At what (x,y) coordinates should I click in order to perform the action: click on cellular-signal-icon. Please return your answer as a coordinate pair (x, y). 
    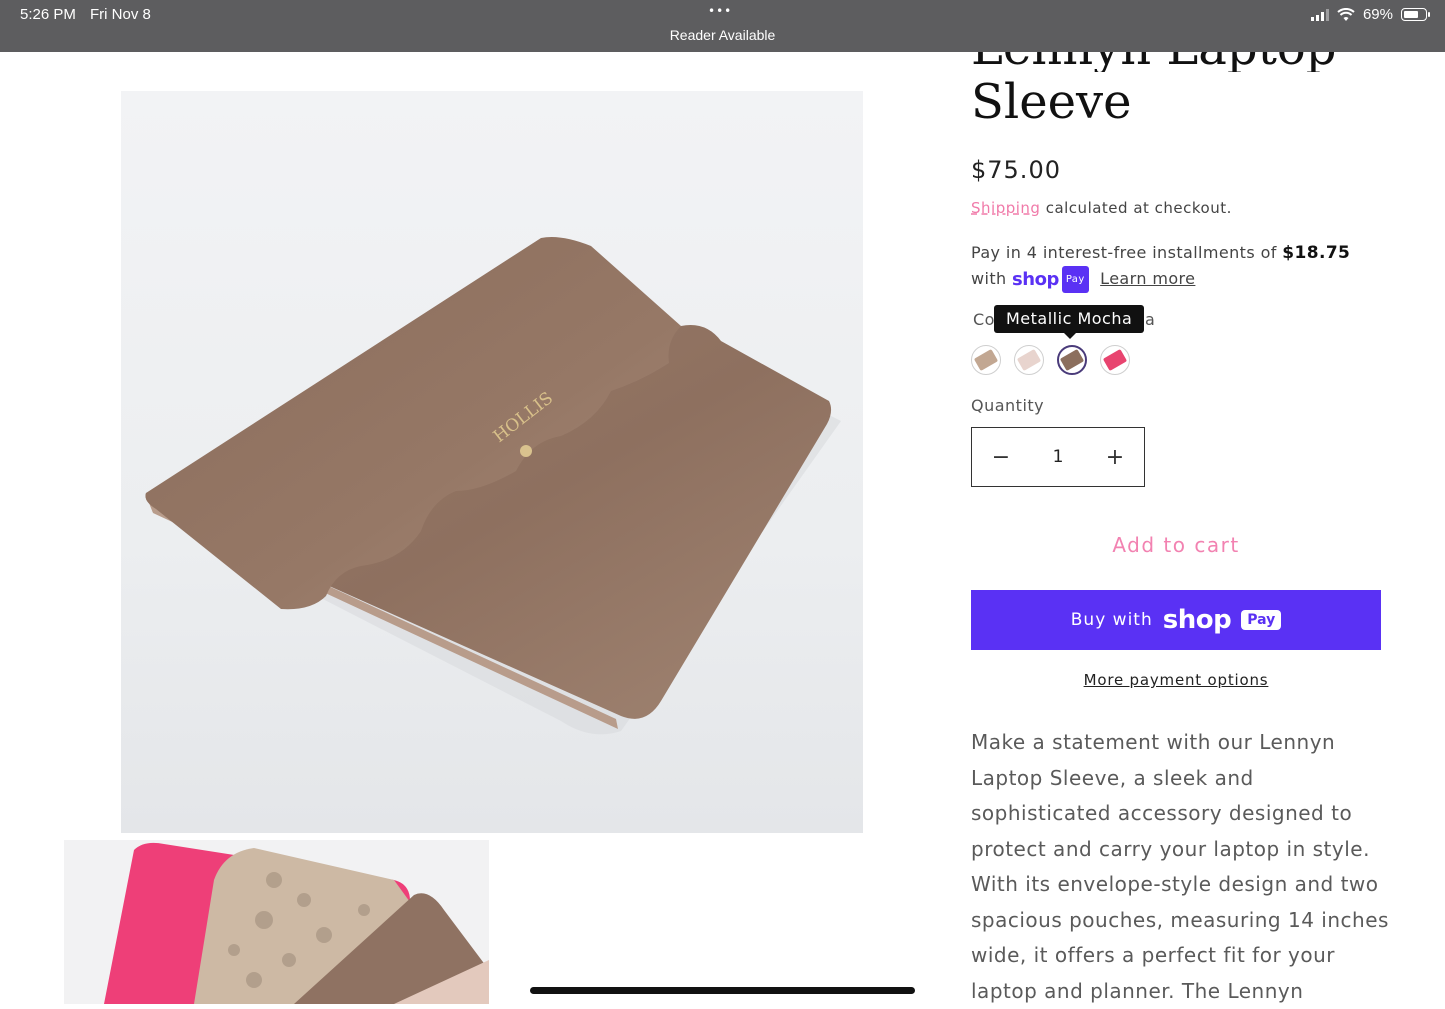
    Looking at the image, I should click on (1319, 14).